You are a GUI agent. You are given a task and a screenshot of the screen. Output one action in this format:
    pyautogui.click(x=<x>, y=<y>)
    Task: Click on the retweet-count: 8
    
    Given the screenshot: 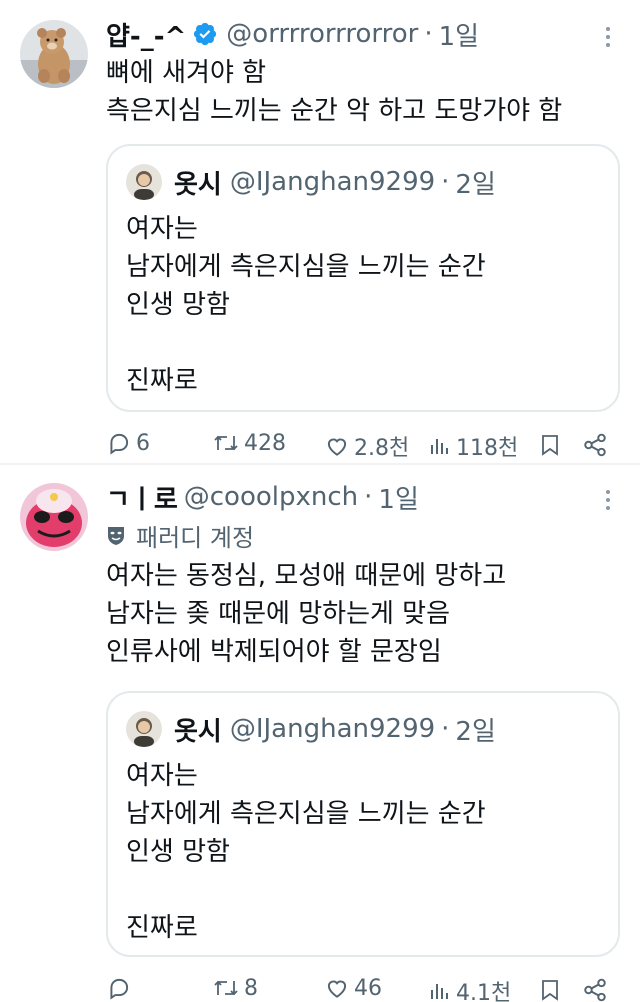 What is the action you would take?
    pyautogui.click(x=251, y=988)
    